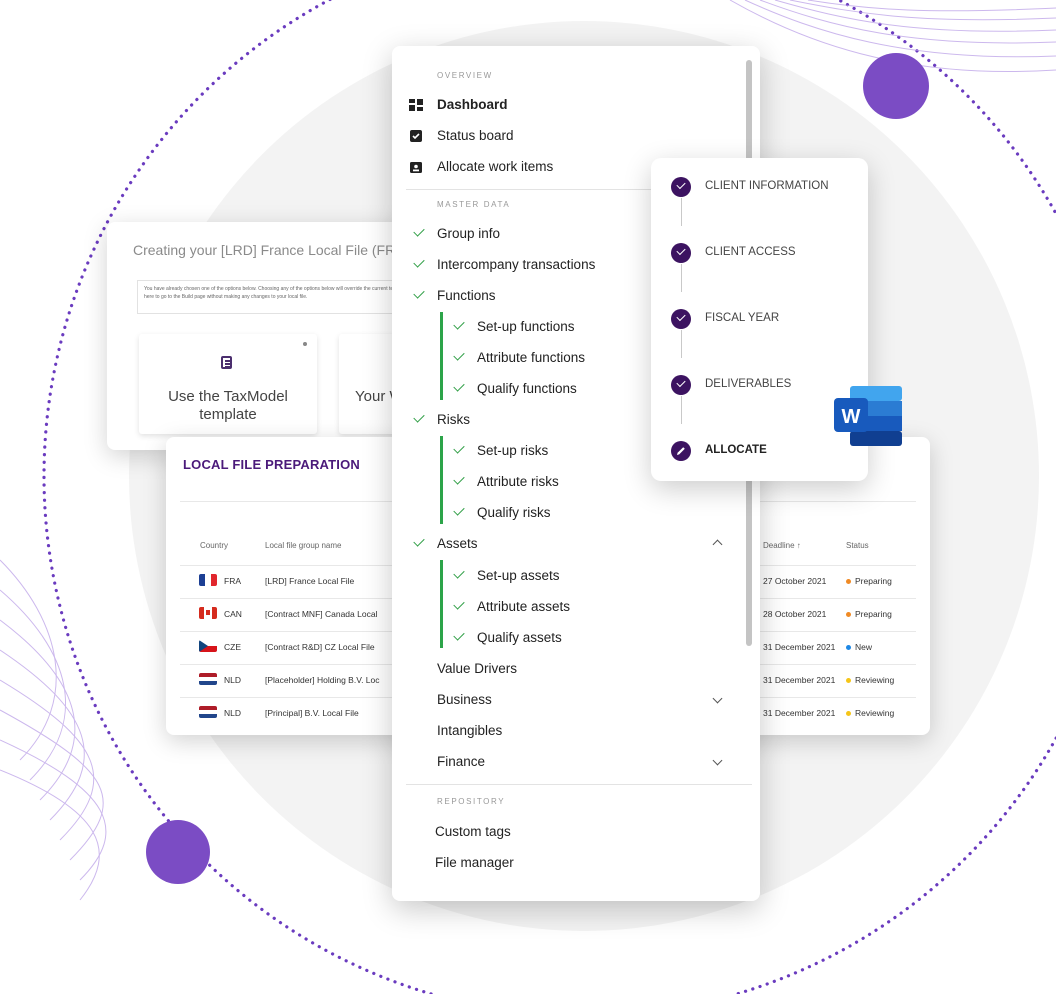 This screenshot has height=994, width=1056. I want to click on nav-item-file-manager: File manager, so click(474, 862).